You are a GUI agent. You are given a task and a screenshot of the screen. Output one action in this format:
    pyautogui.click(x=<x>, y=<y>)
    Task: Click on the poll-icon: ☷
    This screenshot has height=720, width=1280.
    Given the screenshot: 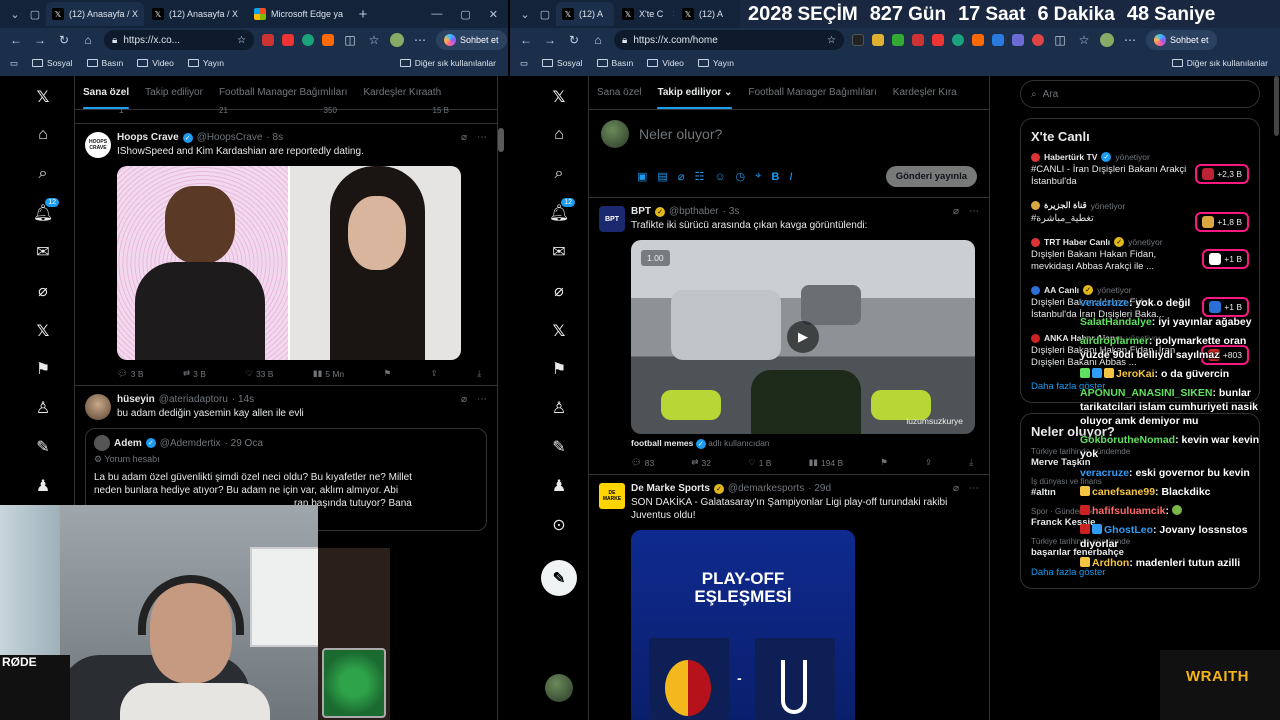 What is the action you would take?
    pyautogui.click(x=699, y=176)
    